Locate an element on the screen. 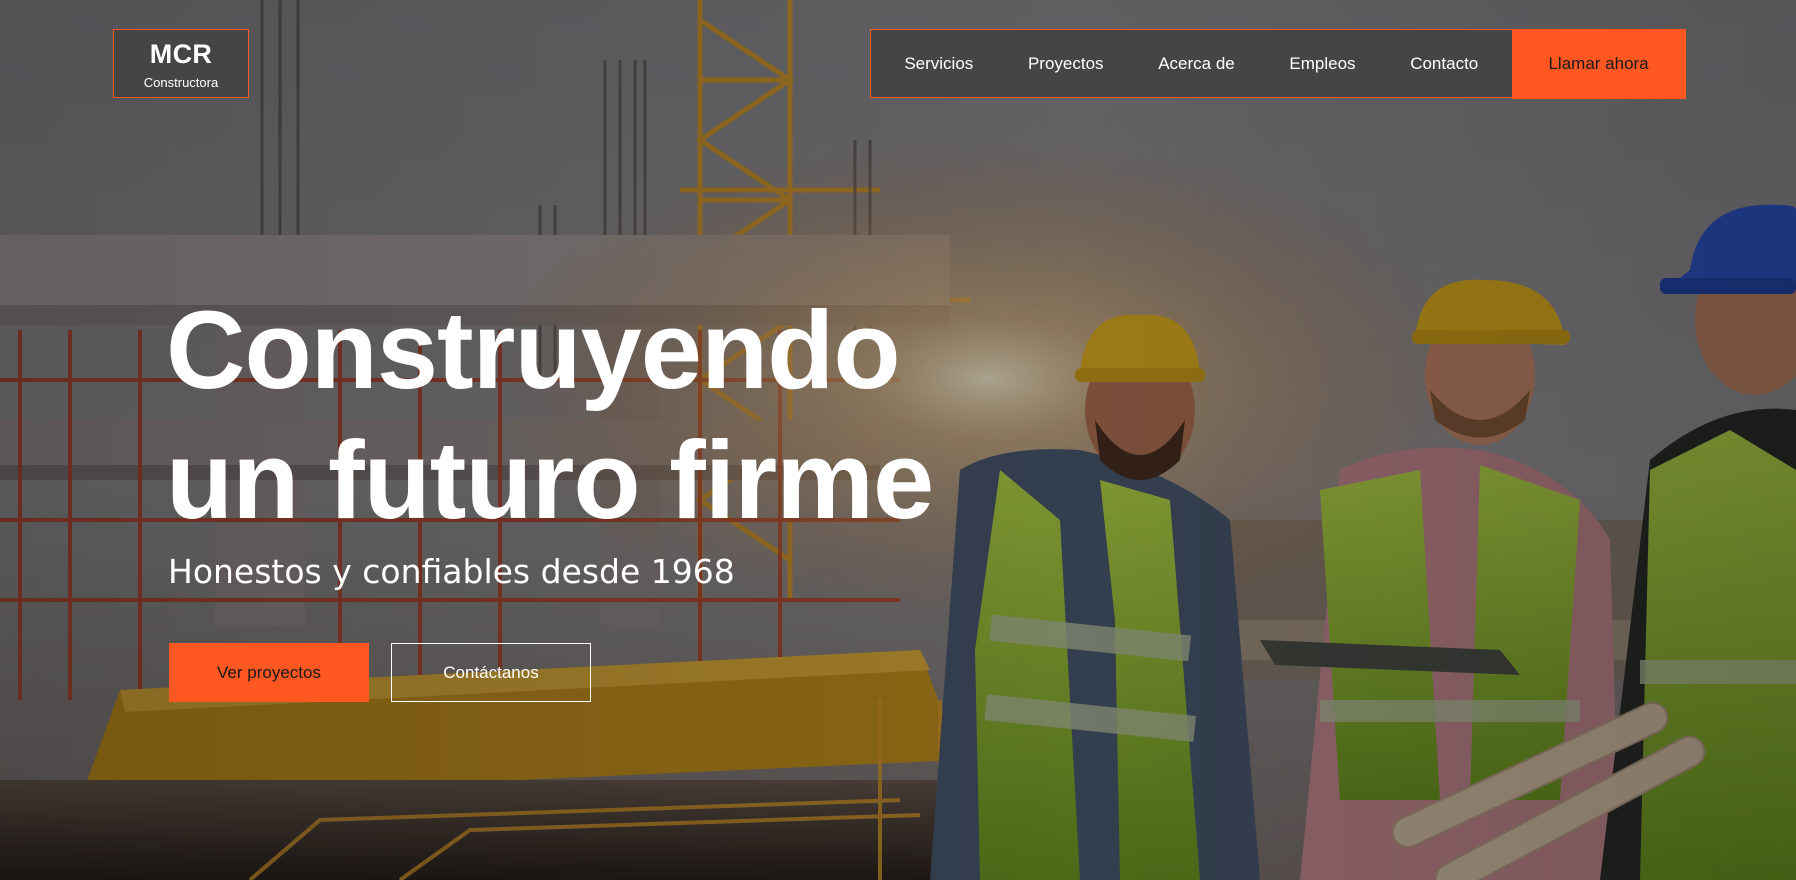  nav-item-acerca-de: Acerca de is located at coordinates (1196, 64).